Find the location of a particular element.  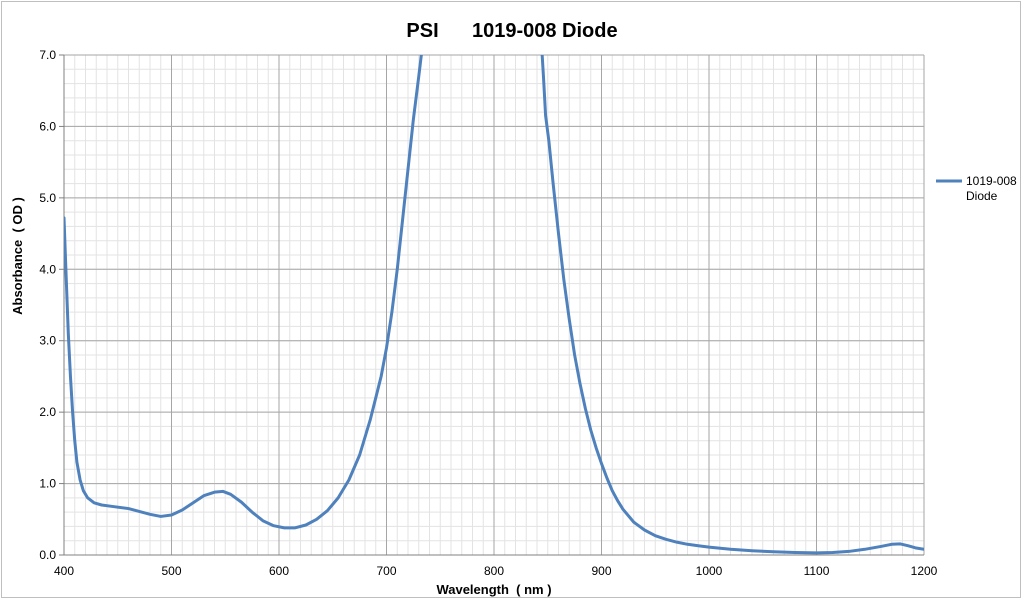

y-tick-label: 4.0 is located at coordinates (47, 269).